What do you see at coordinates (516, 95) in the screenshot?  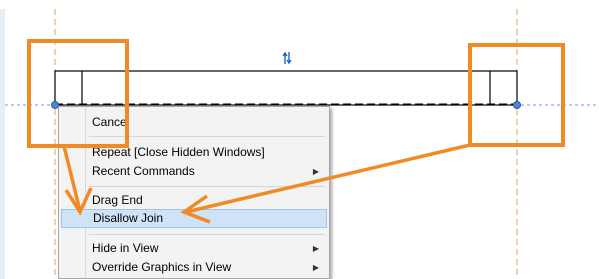 I see `annotation-box-right` at bounding box center [516, 95].